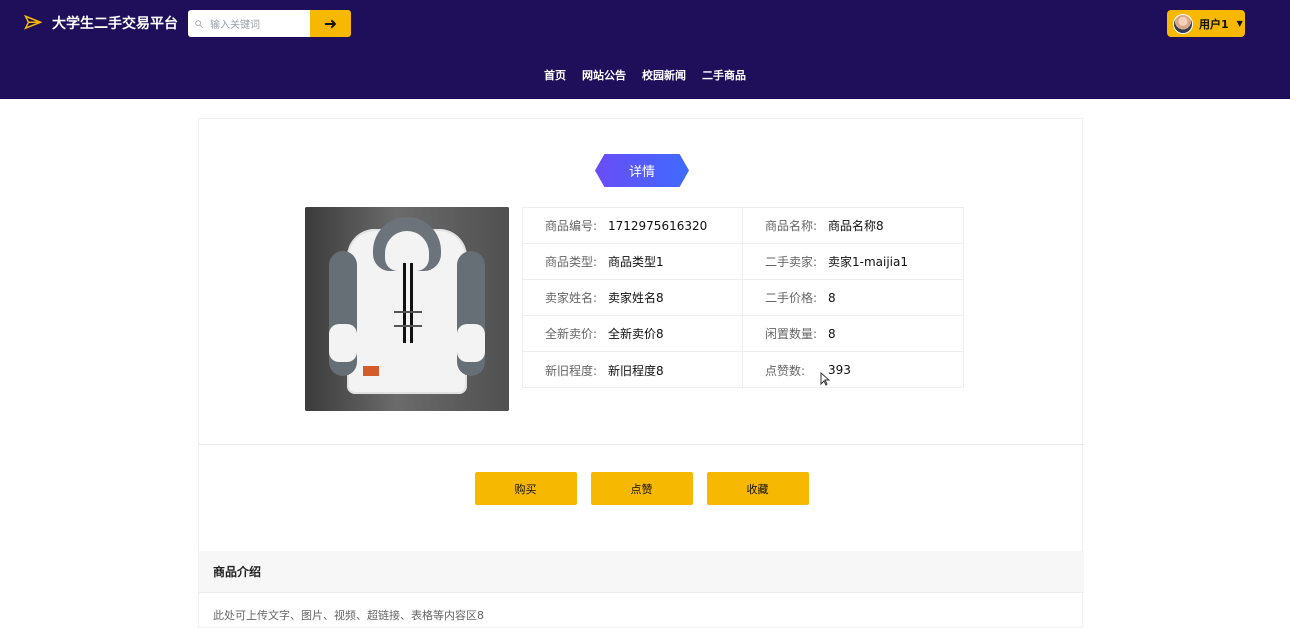 The height and width of the screenshot is (628, 1290). Describe the element at coordinates (636, 370) in the screenshot. I see `field-value: 新旧程度8` at that location.